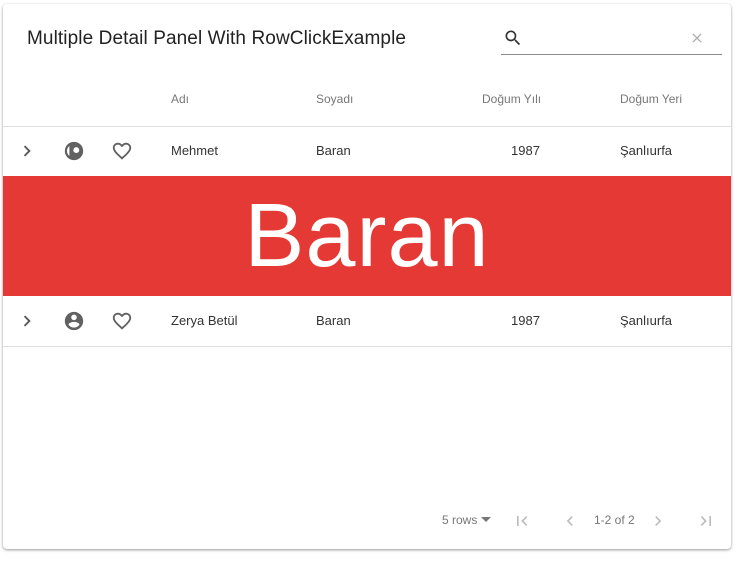 This screenshot has width=747, height=567. Describe the element at coordinates (204, 320) in the screenshot. I see `cell-first-name: Zerya Betül` at that location.